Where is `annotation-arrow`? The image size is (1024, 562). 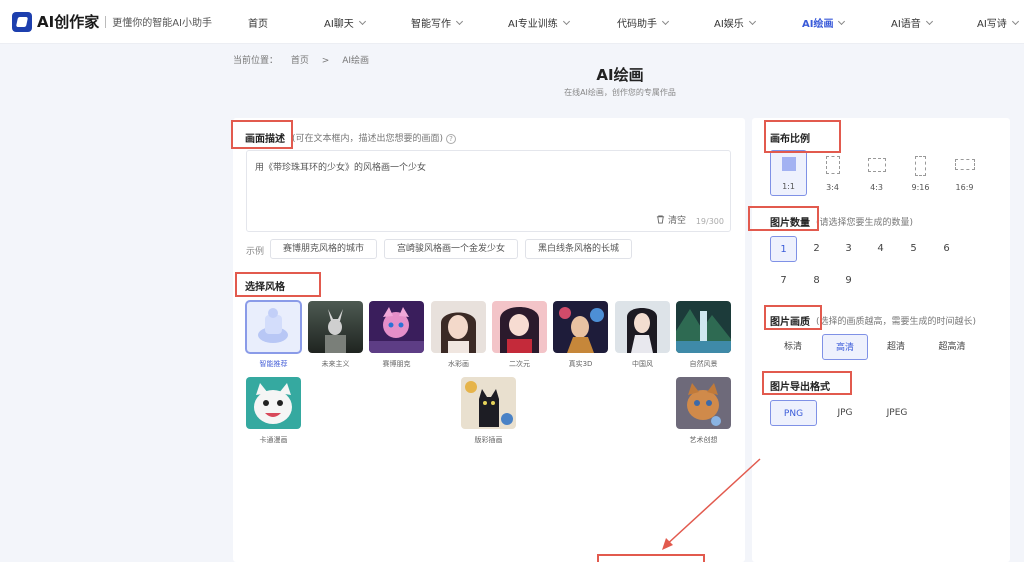
annotation-arrow is located at coordinates (711, 504).